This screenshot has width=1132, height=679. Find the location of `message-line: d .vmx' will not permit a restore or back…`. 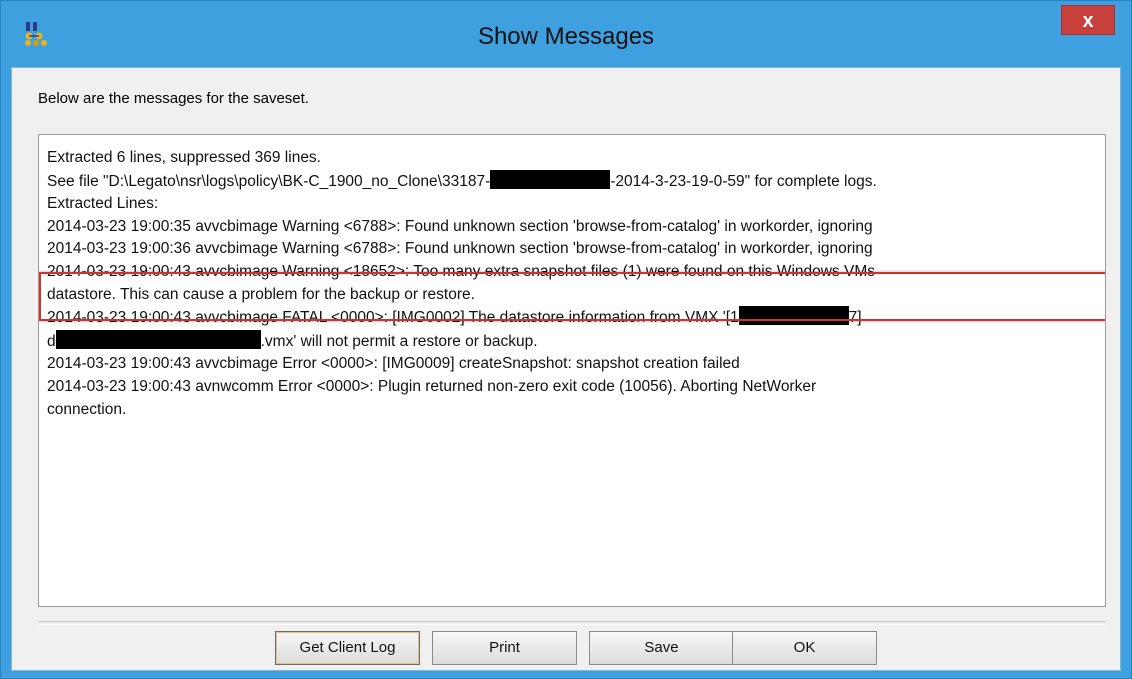

message-line: d .vmx' will not permit a restore or back… is located at coordinates (572, 341).